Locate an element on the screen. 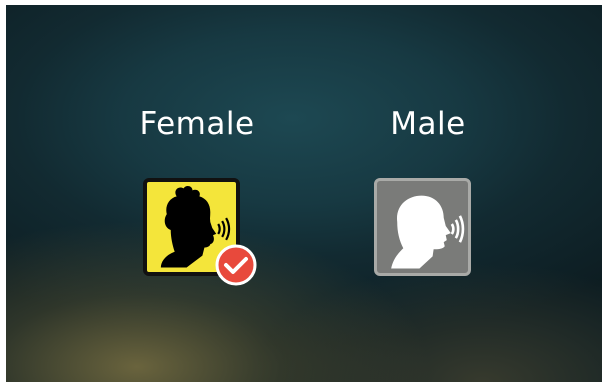 The width and height of the screenshot is (606, 387). male-label: Male is located at coordinates (428, 124).